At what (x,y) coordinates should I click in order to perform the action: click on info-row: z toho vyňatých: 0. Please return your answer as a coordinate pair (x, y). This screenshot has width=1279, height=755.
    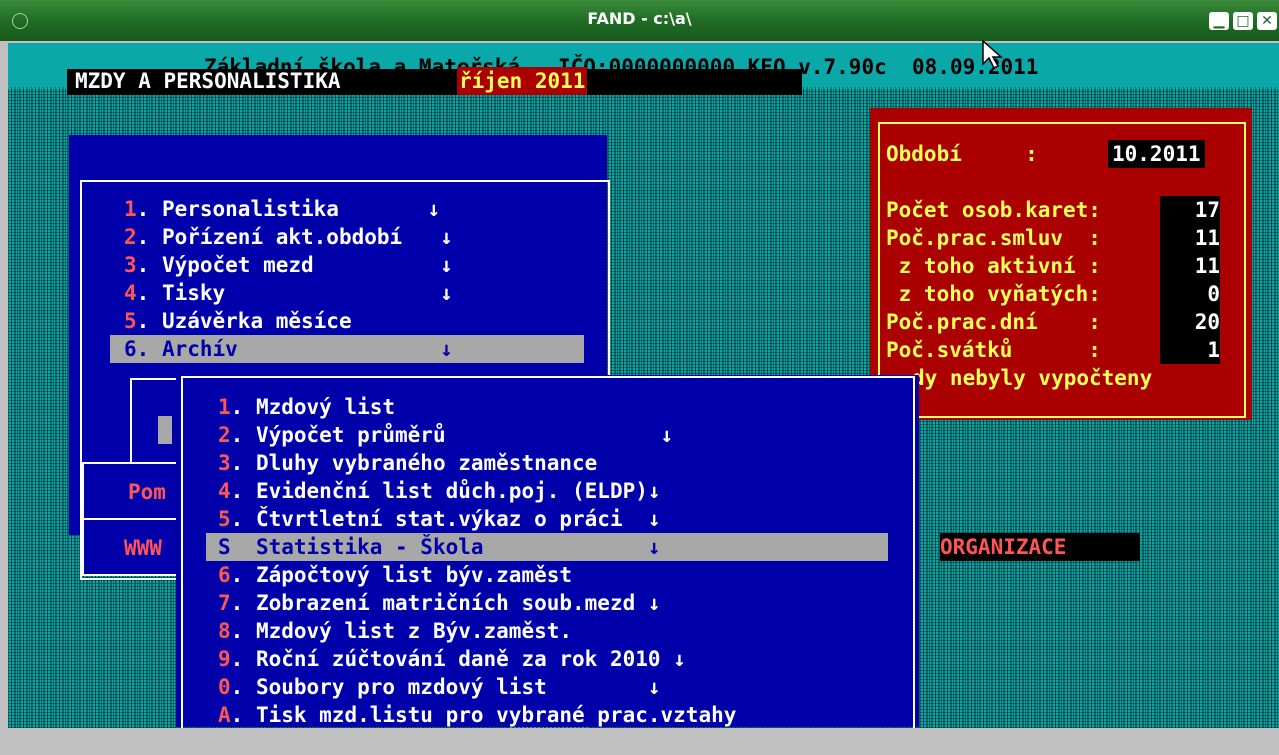
    Looking at the image, I should click on (1053, 294).